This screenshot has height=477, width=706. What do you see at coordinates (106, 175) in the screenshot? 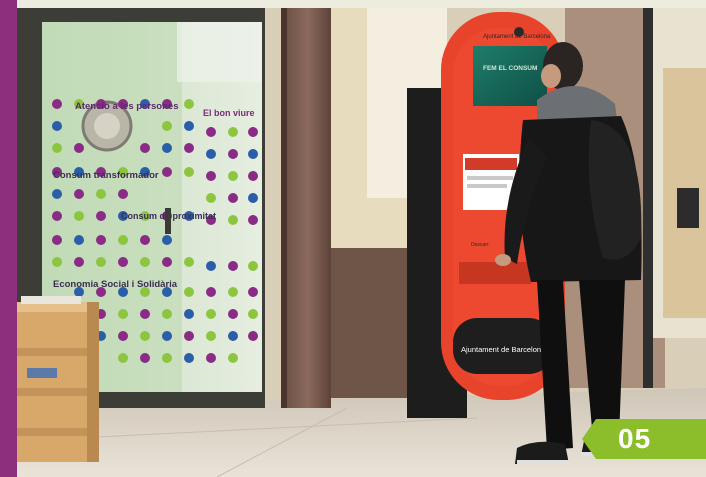
I see `window-text-3: Consum transformador` at bounding box center [106, 175].